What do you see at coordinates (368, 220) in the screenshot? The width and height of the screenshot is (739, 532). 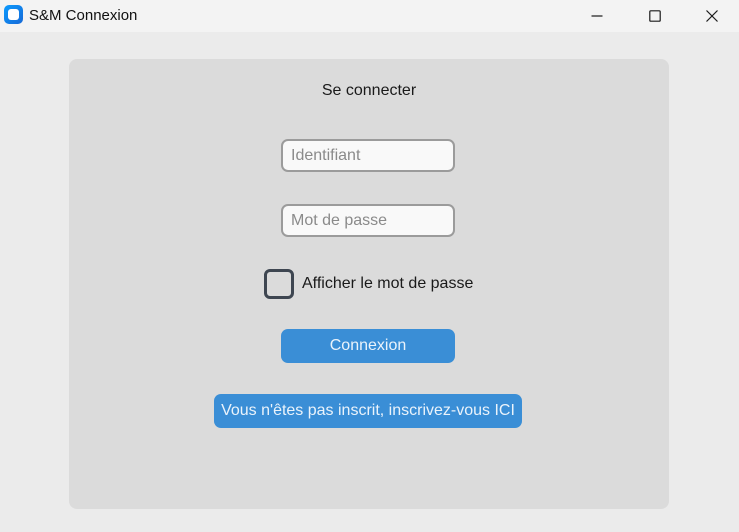 I see `password-input` at bounding box center [368, 220].